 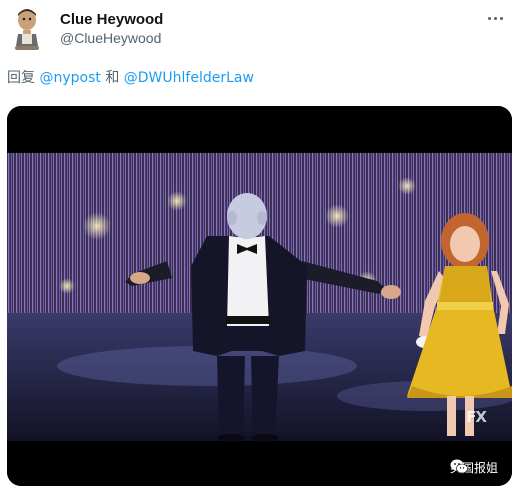 I want to click on display-name: Clue Heywood, so click(x=111, y=19).